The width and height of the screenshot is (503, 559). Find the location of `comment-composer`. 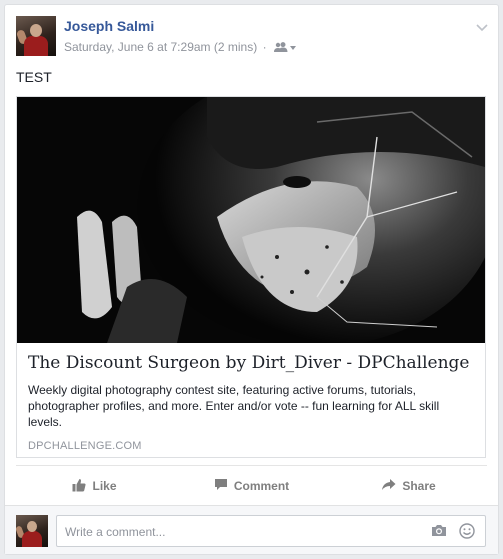

comment-composer is located at coordinates (251, 529).